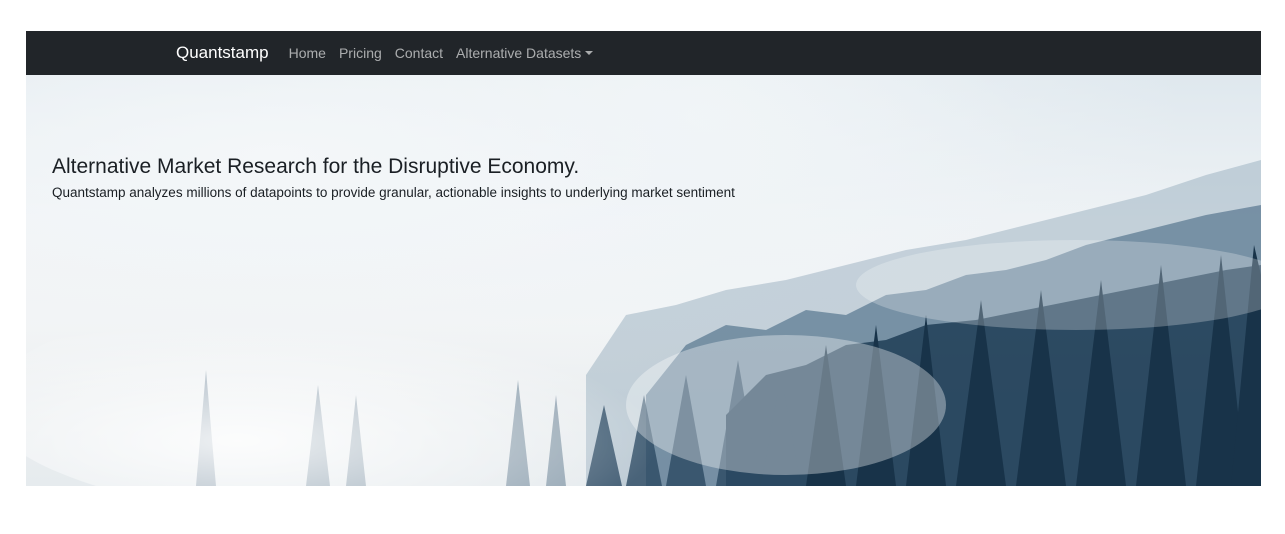  I want to click on nav-dropdown-alternative-datasets: Alternative Datasets, so click(525, 53).